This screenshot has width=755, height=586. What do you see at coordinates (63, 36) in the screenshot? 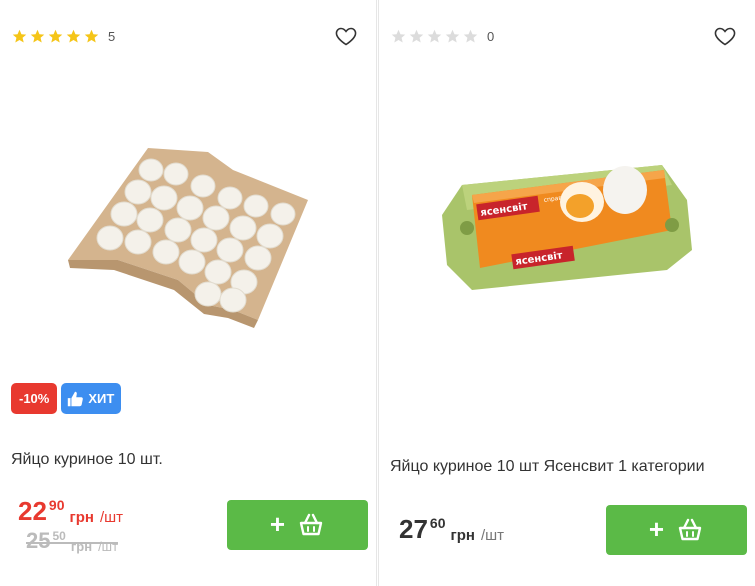
I see `rating: 5` at bounding box center [63, 36].